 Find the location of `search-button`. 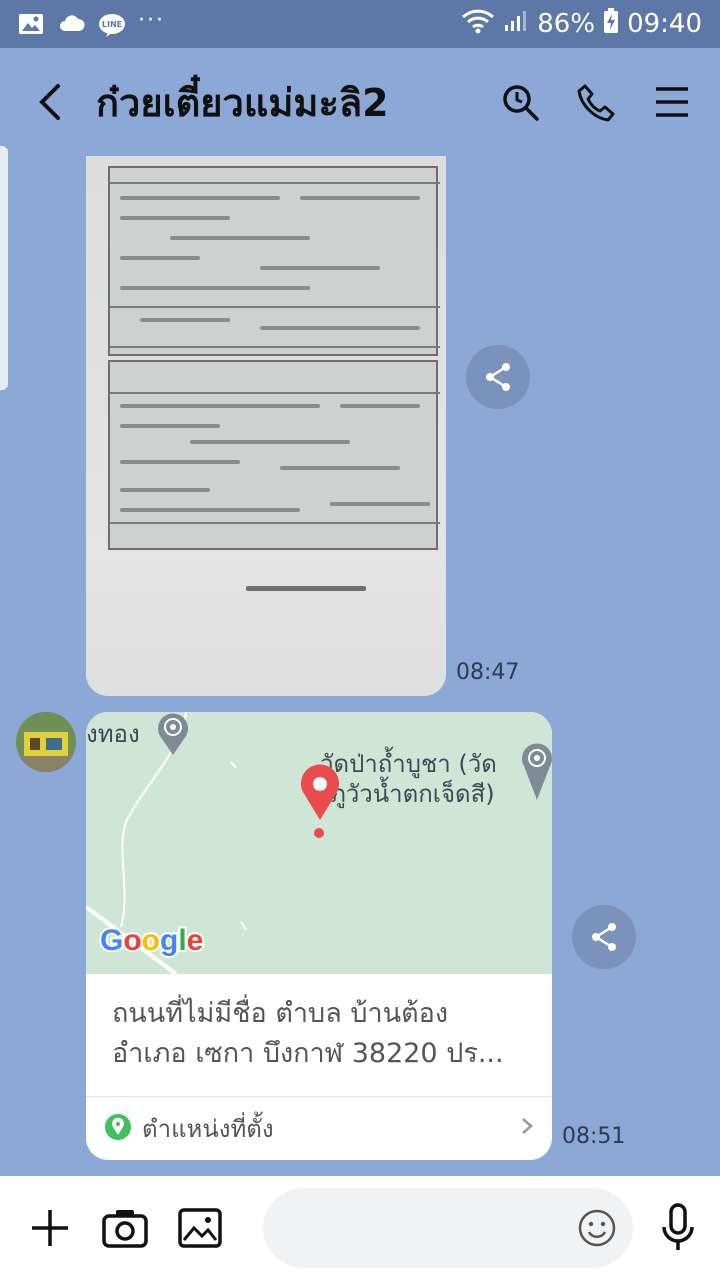

search-button is located at coordinates (520, 102).